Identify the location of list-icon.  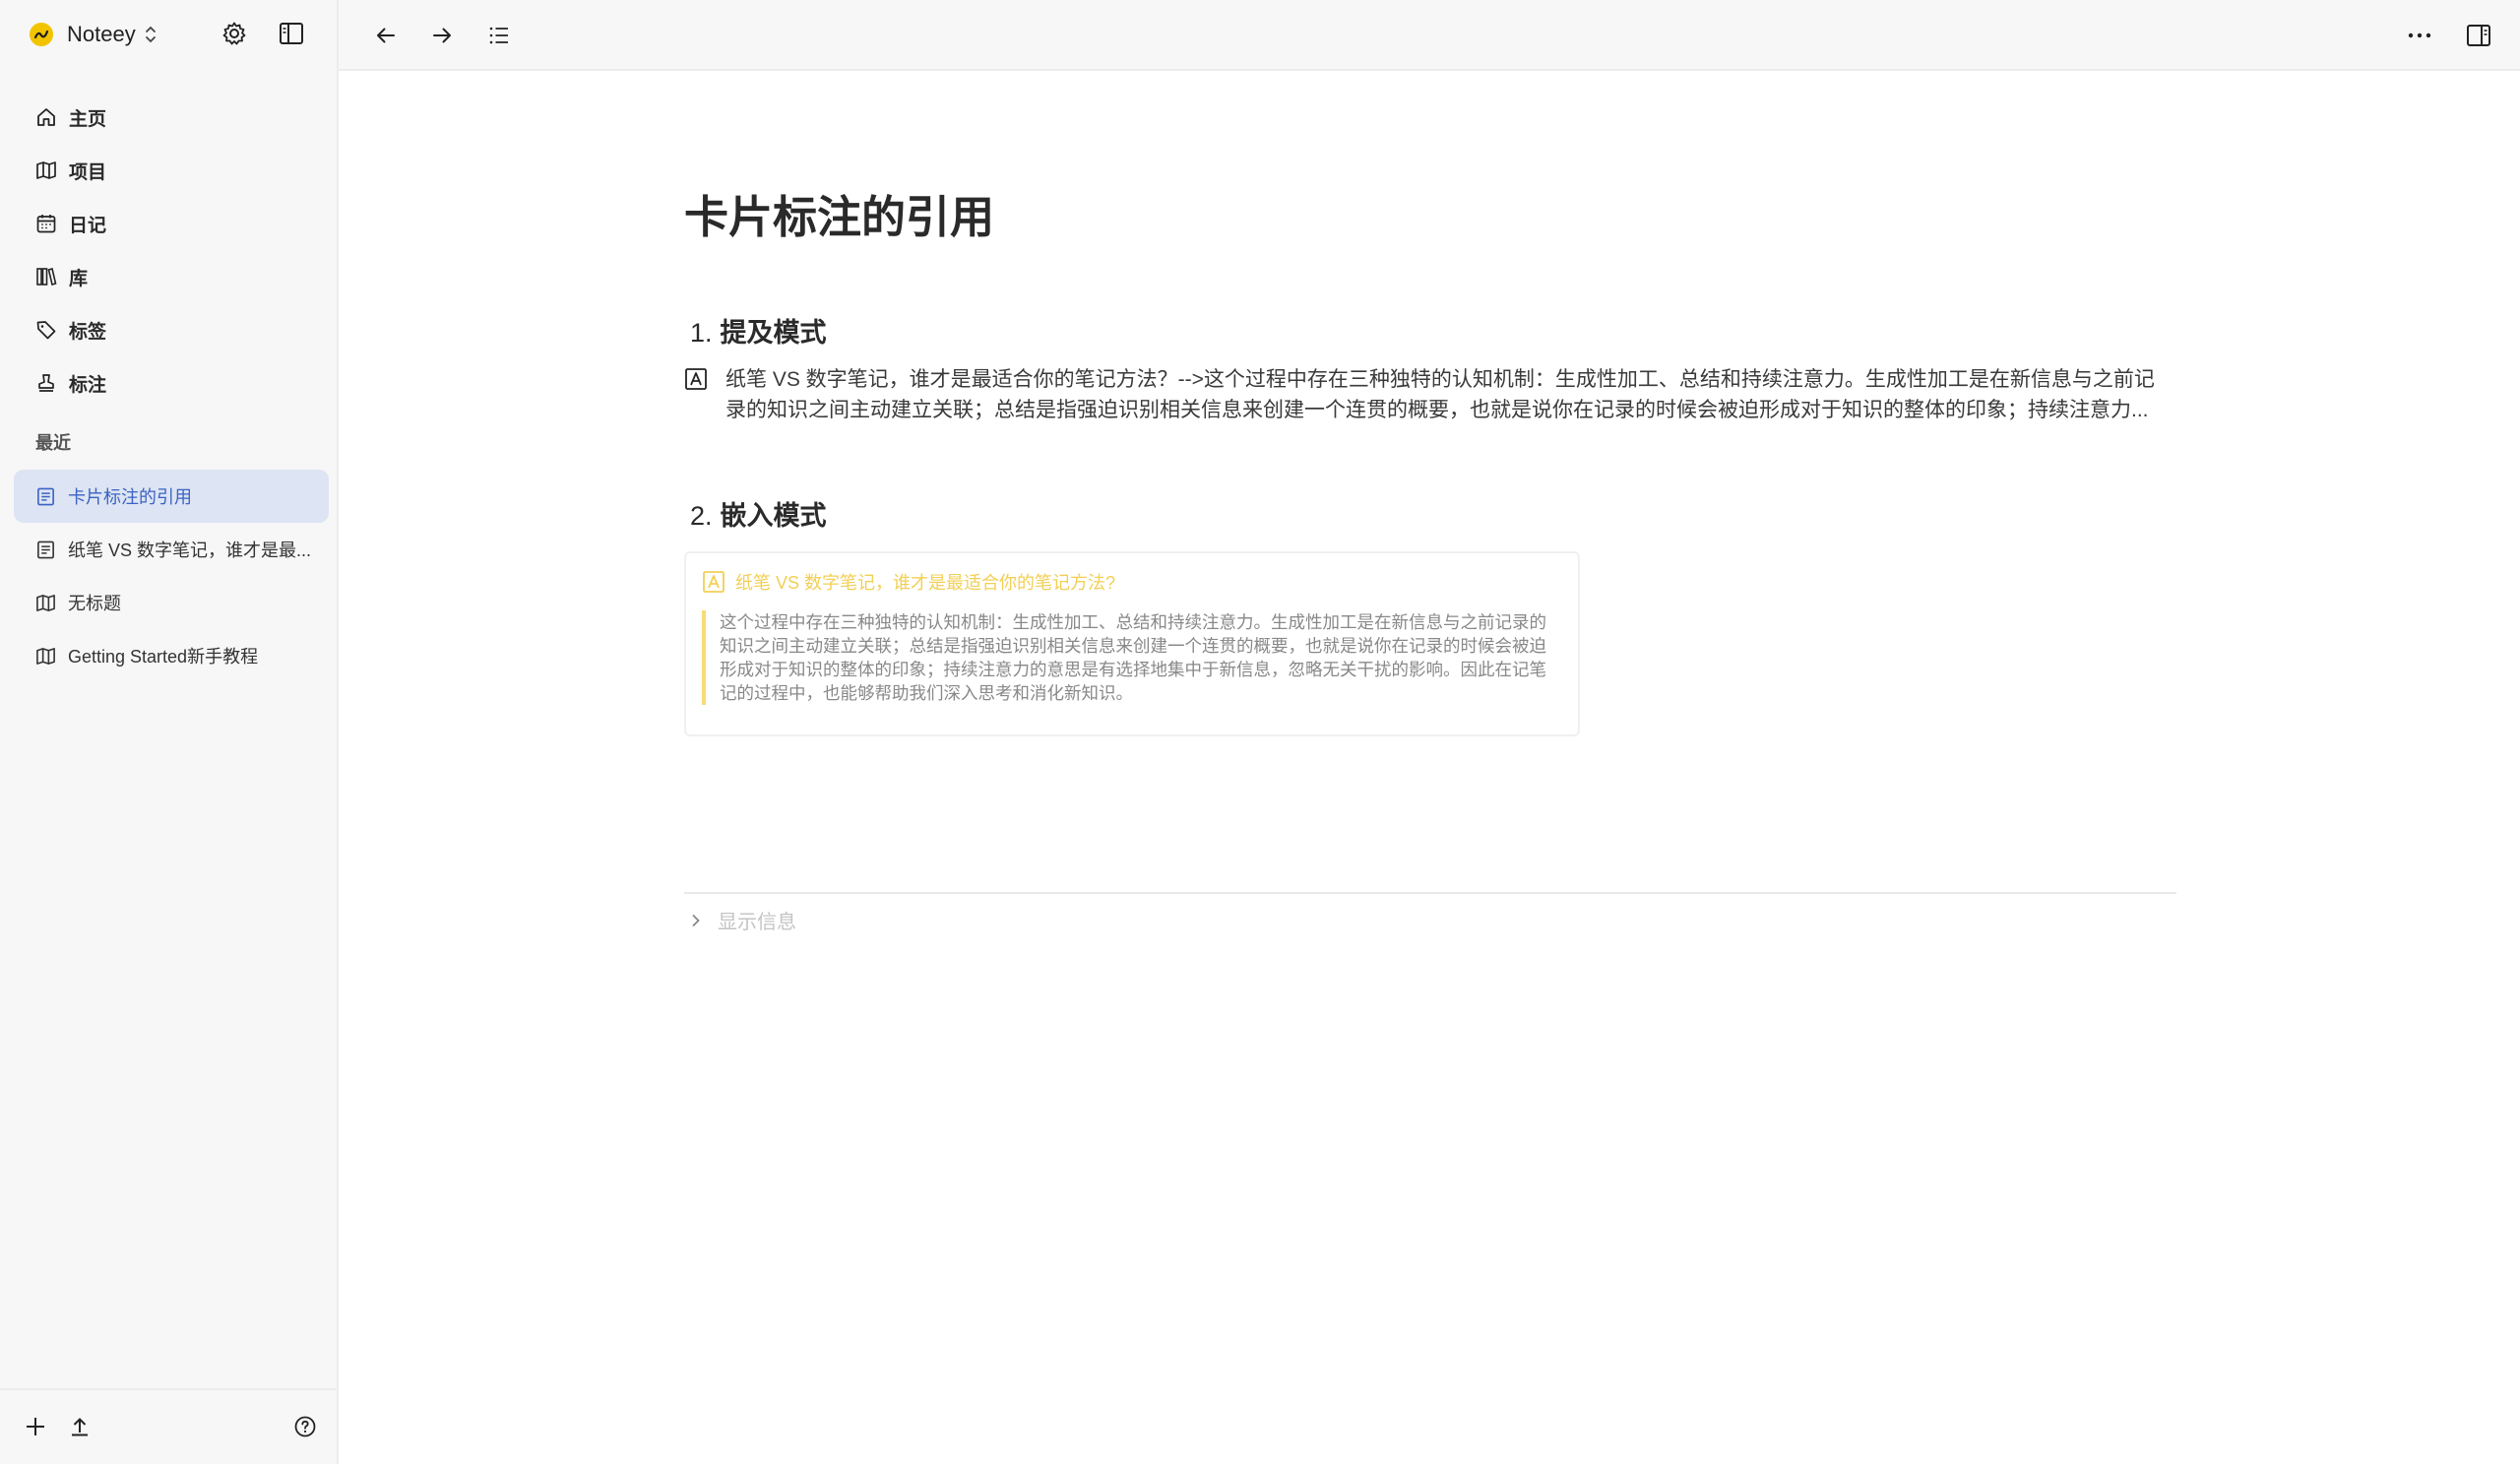
(498, 36).